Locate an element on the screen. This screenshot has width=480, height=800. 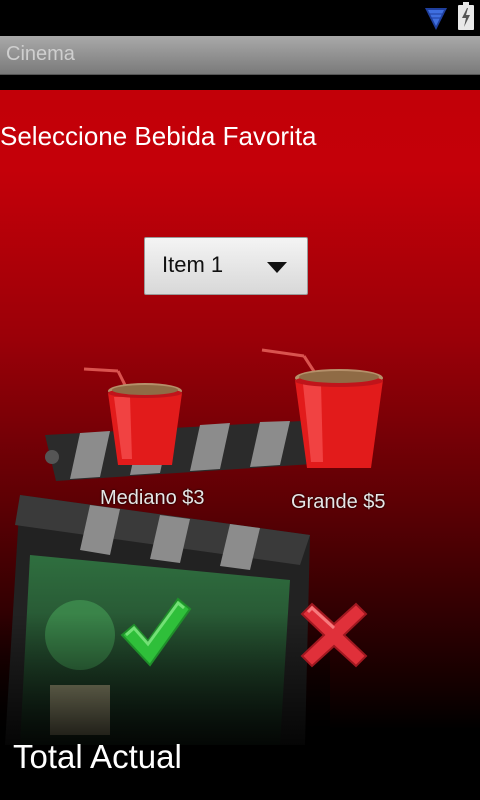
large-drink-label: Grande $5 is located at coordinates (338, 502).